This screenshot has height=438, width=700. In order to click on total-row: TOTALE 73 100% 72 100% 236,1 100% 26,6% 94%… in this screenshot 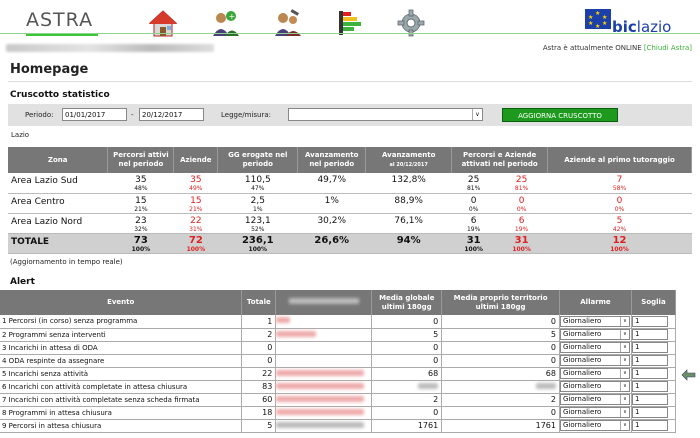, I will do `click(350, 243)`.